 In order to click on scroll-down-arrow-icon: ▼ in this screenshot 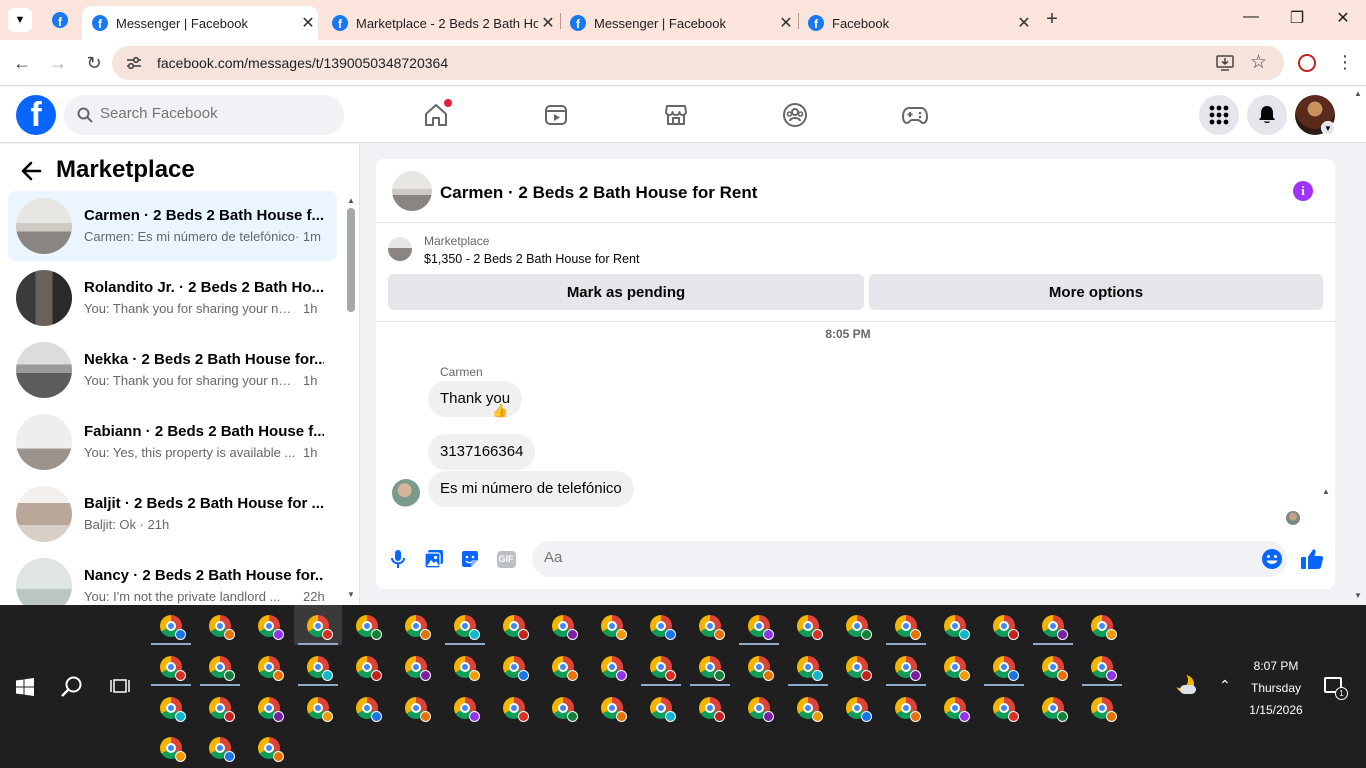, I will do `click(351, 594)`.